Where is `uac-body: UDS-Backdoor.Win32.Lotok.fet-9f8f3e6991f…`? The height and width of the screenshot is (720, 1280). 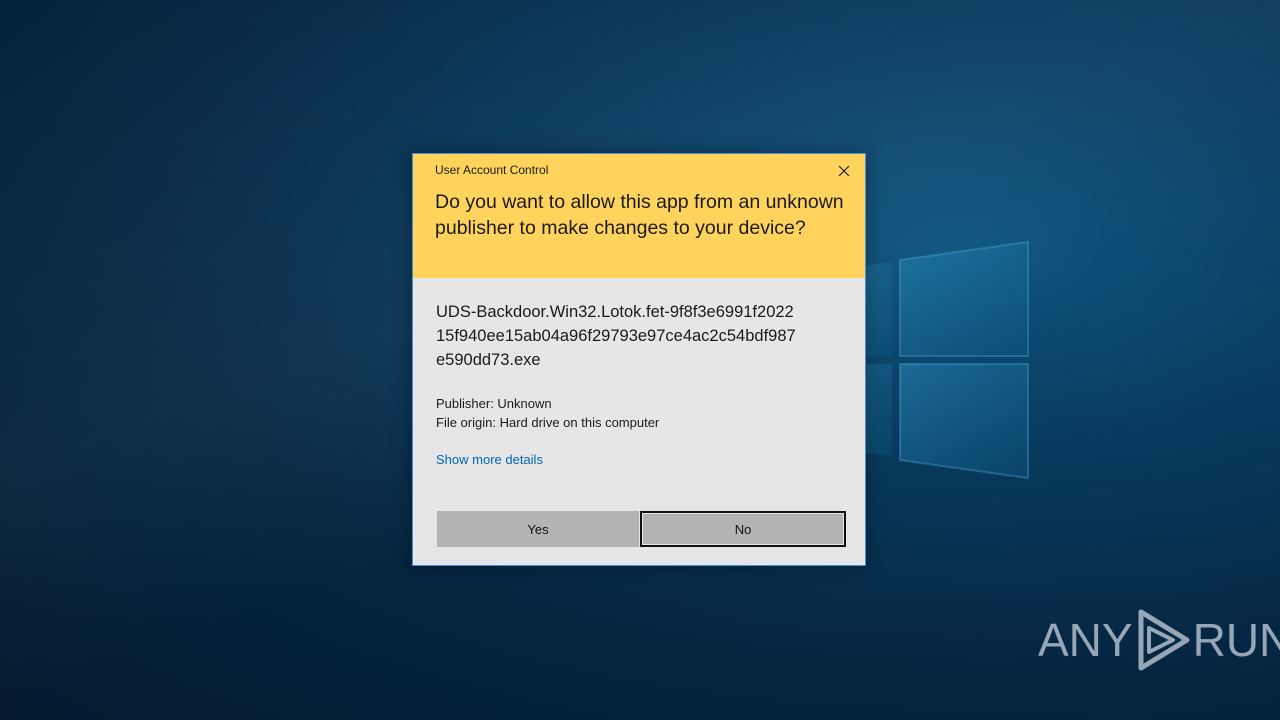 uac-body: UDS-Backdoor.Win32.Lotok.fet-9f8f3e6991f… is located at coordinates (639, 373).